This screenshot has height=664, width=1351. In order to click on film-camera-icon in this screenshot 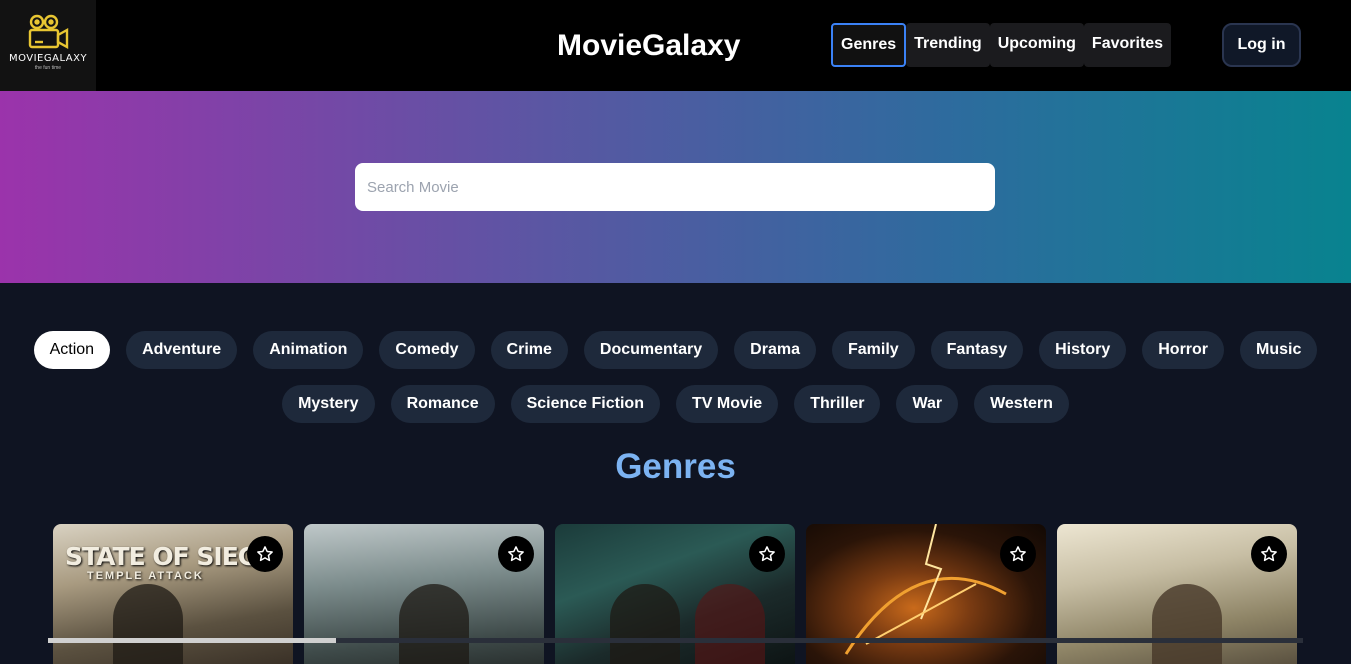, I will do `click(48, 32)`.